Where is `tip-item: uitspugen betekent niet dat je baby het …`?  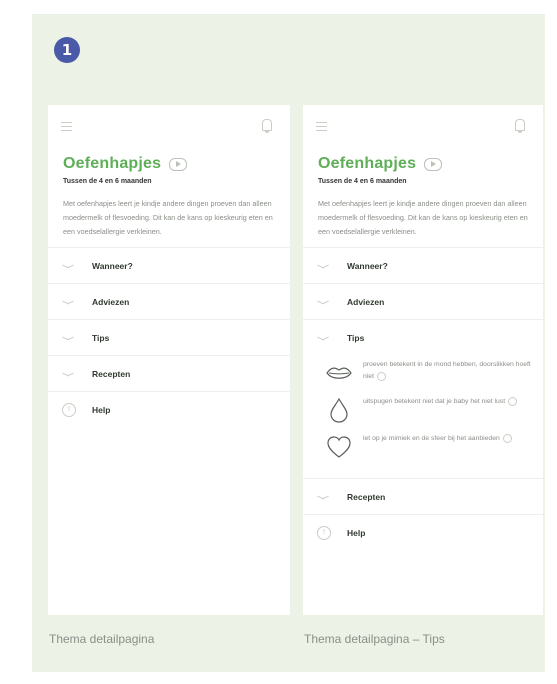 tip-item: uitspugen betekent niet dat je baby het … is located at coordinates (429, 410).